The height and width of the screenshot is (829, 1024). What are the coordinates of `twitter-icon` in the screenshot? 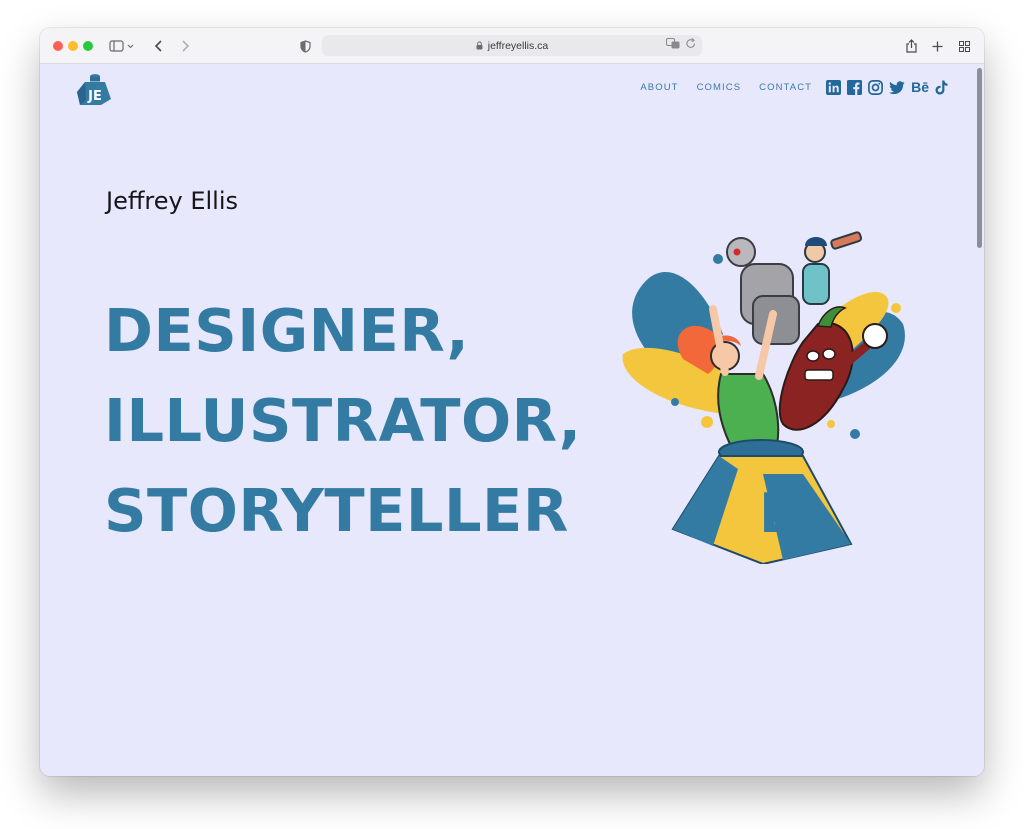 It's located at (897, 87).